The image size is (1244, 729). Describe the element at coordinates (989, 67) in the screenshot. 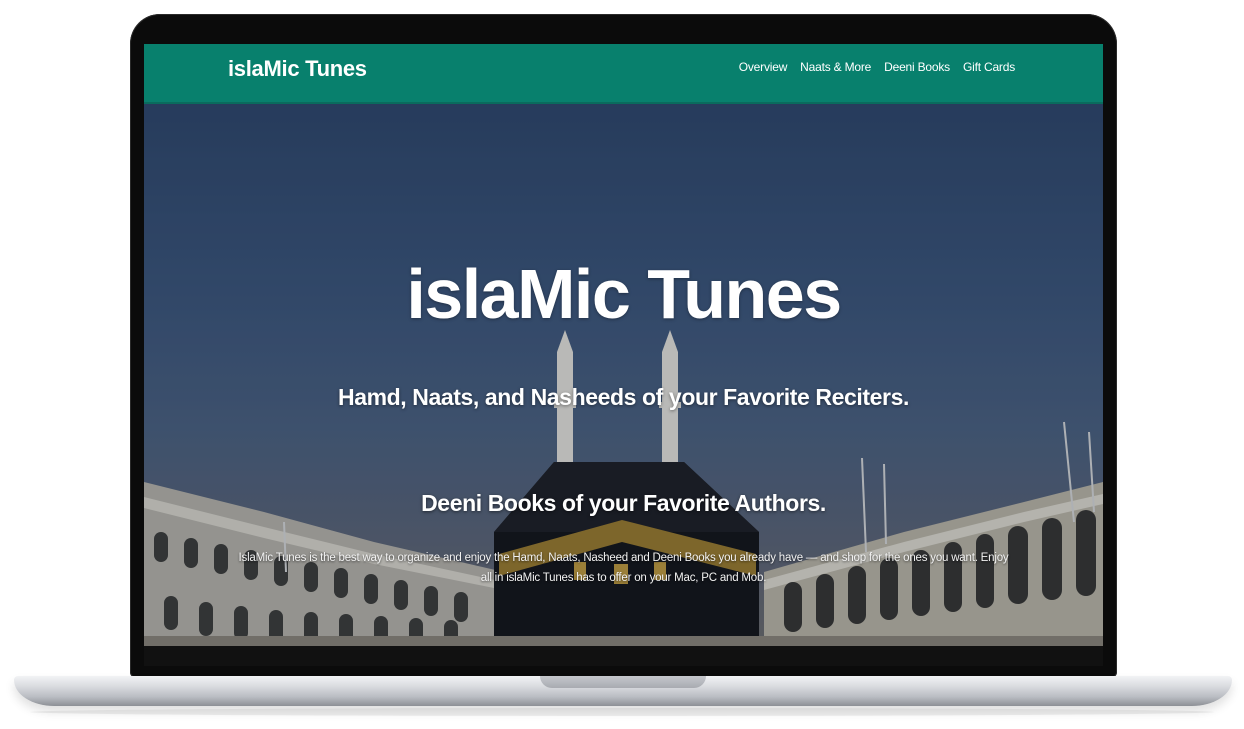

I see `nav-link-gift-cards: Gift Cards` at that location.